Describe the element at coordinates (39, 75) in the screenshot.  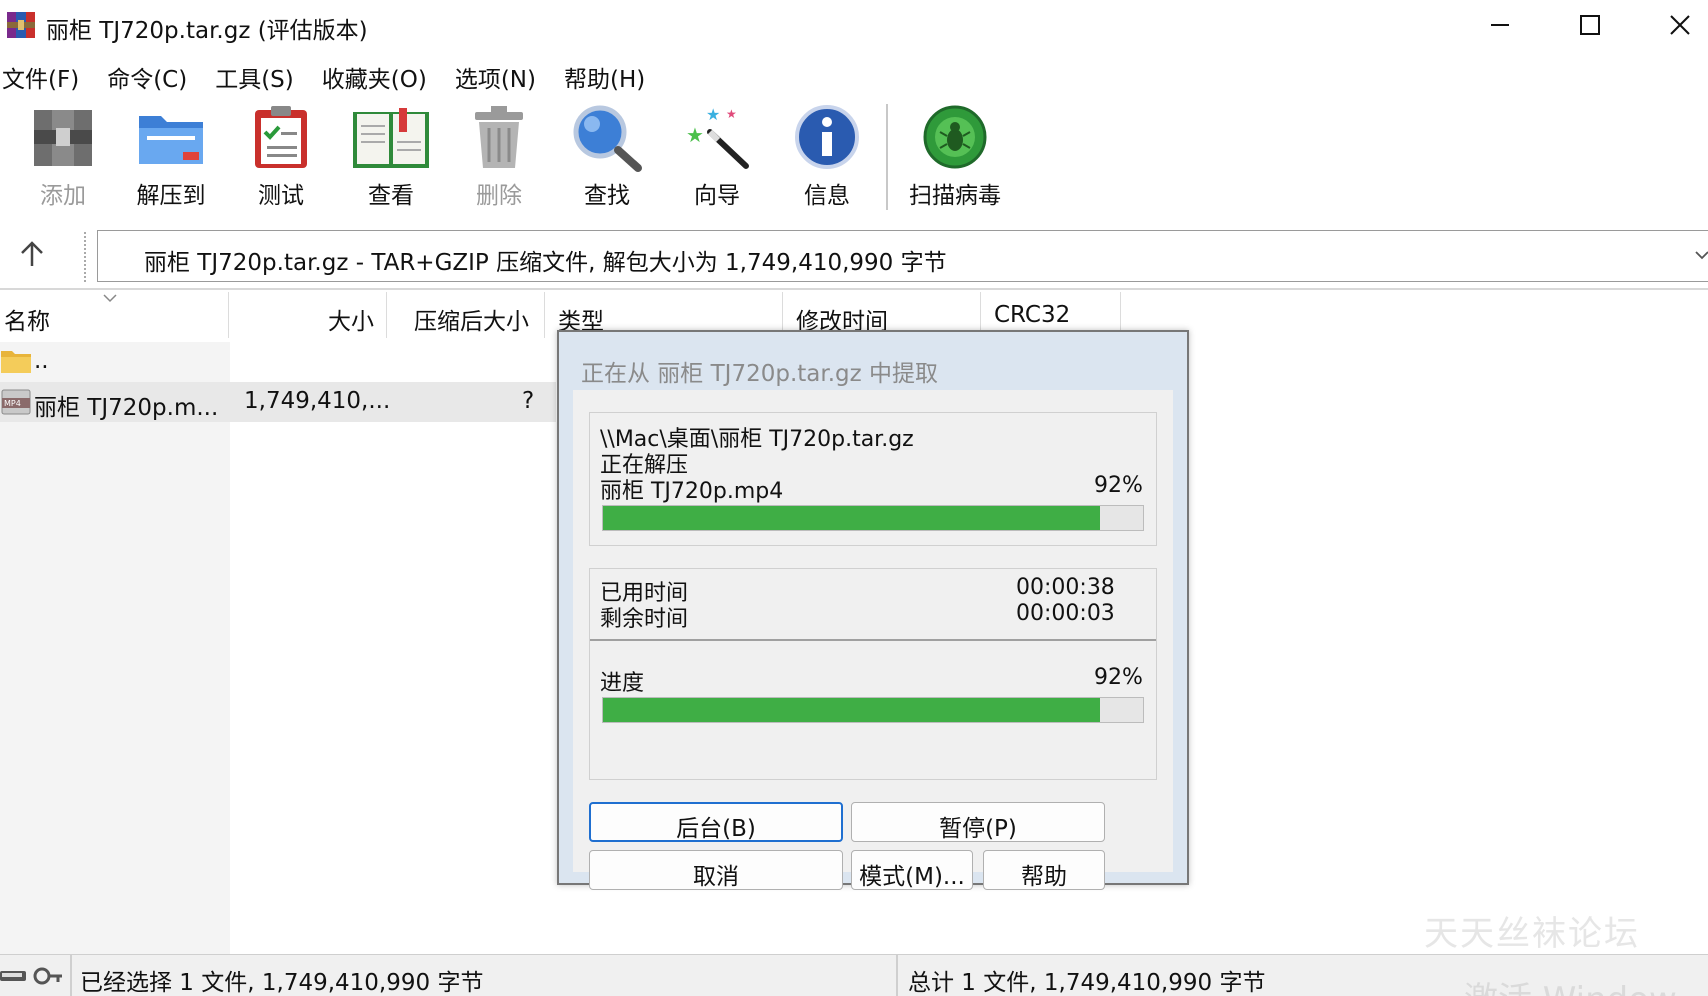
I see `menu-file: 文件(F)` at that location.